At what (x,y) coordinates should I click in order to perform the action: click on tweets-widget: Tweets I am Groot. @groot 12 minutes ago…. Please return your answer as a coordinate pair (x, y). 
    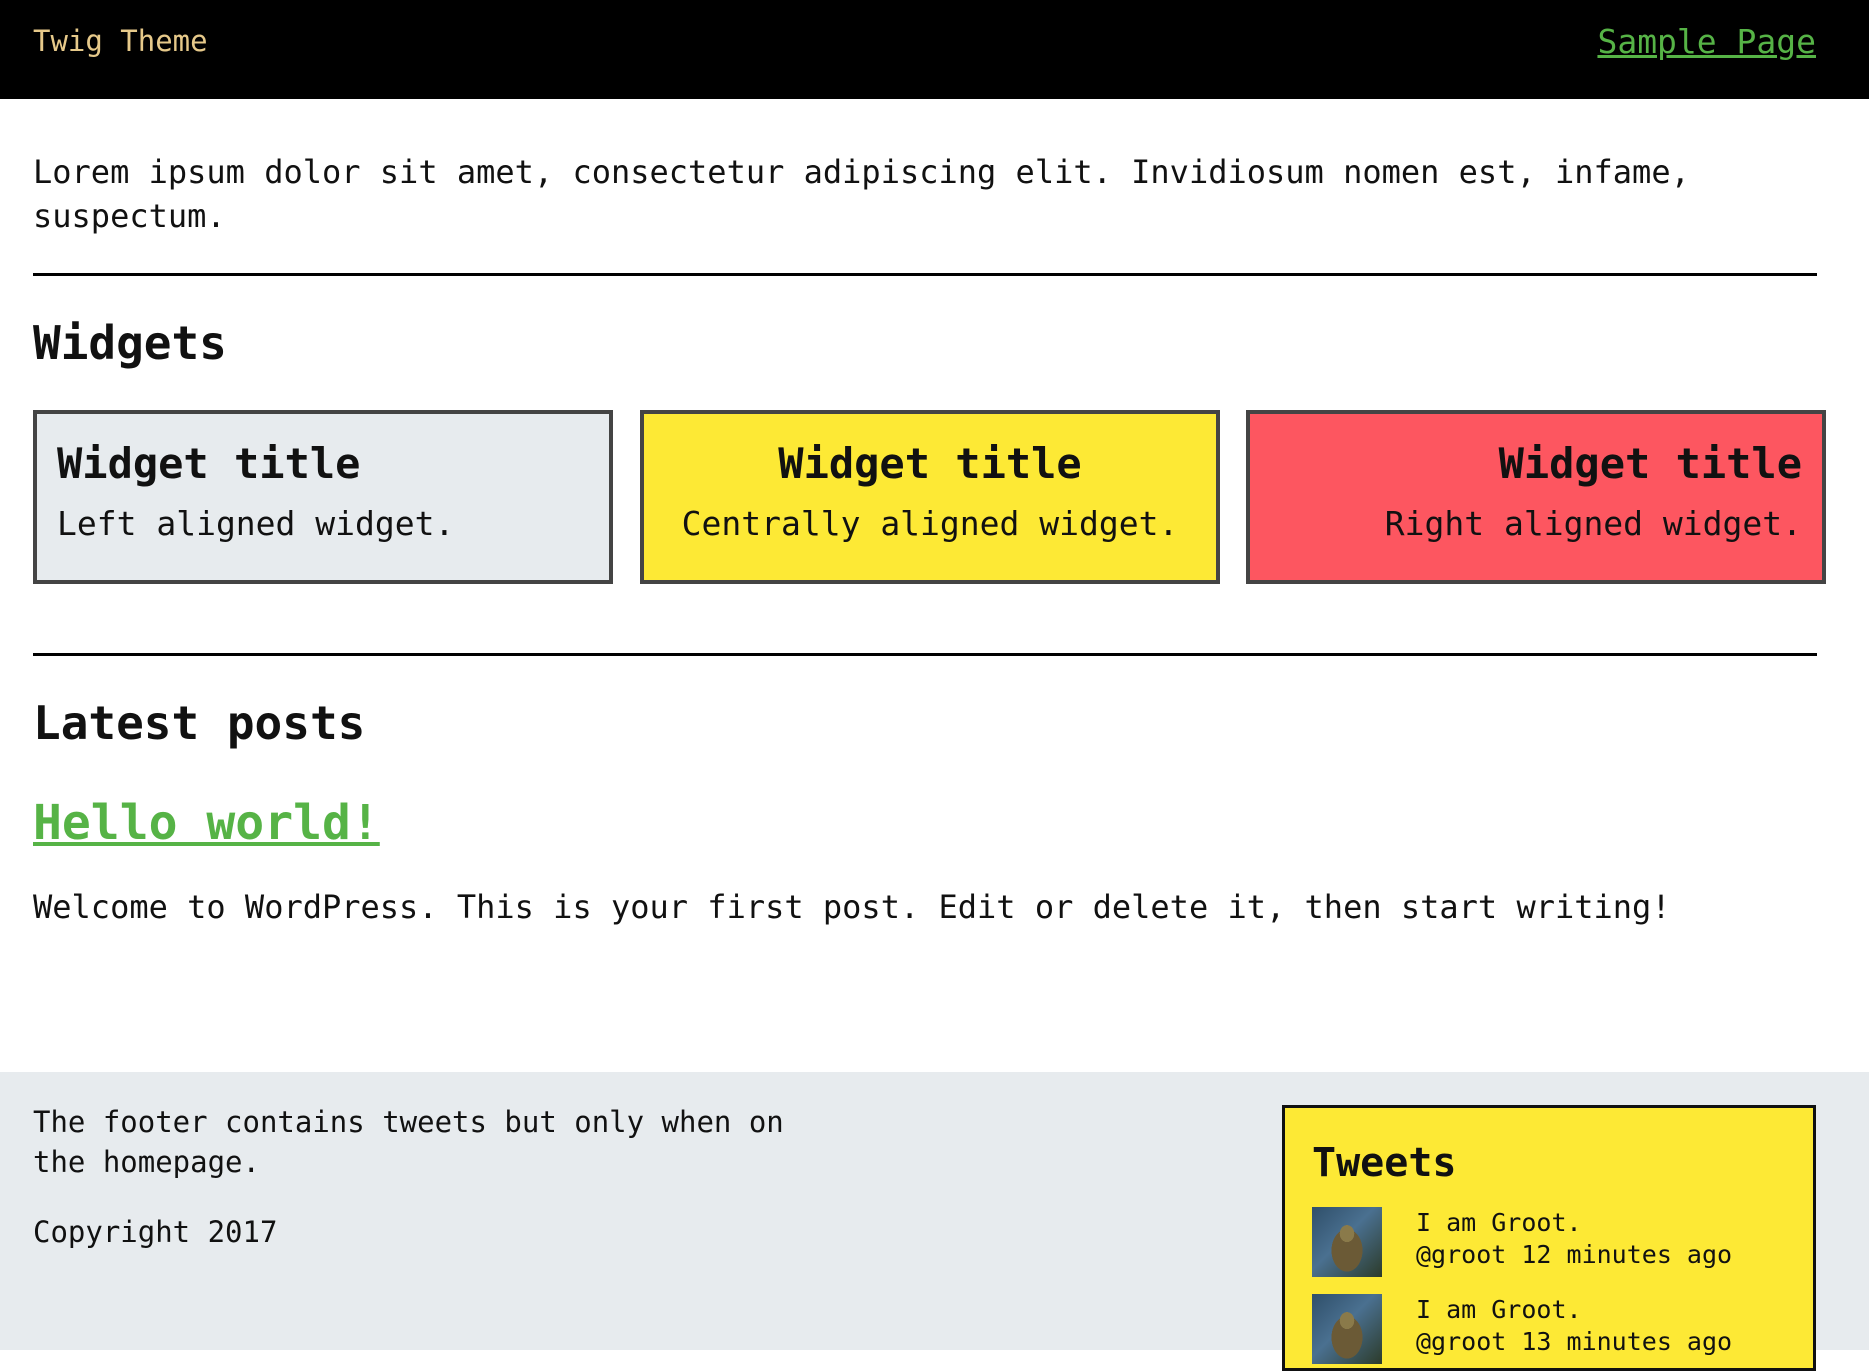
    Looking at the image, I should click on (1549, 1238).